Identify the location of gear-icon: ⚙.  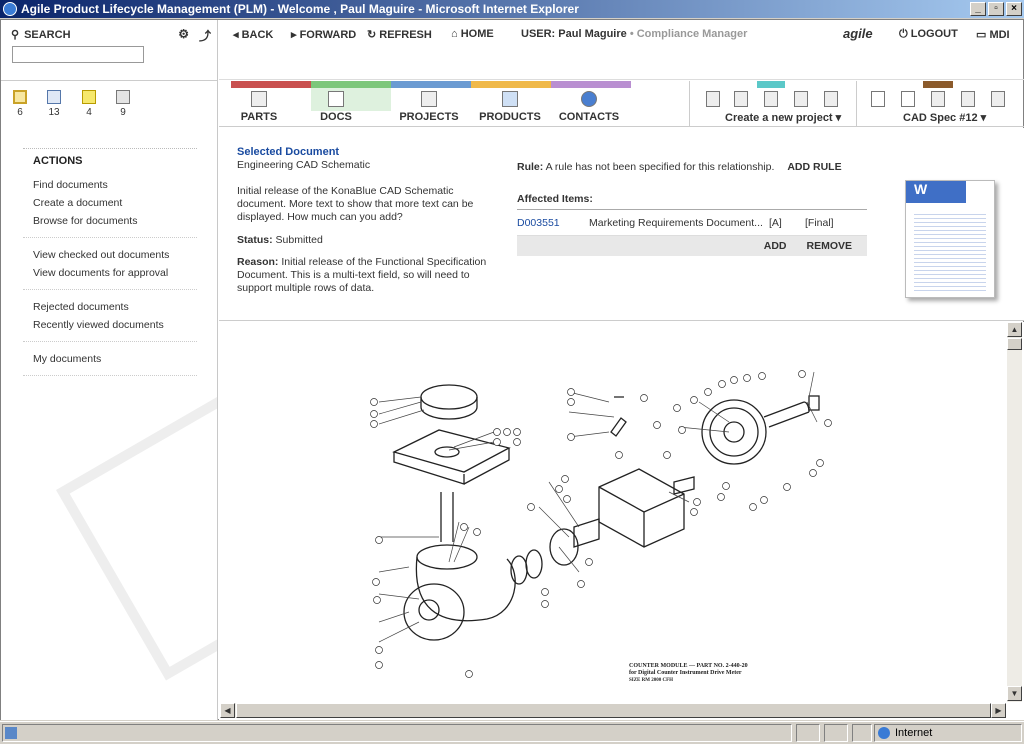
(183, 35).